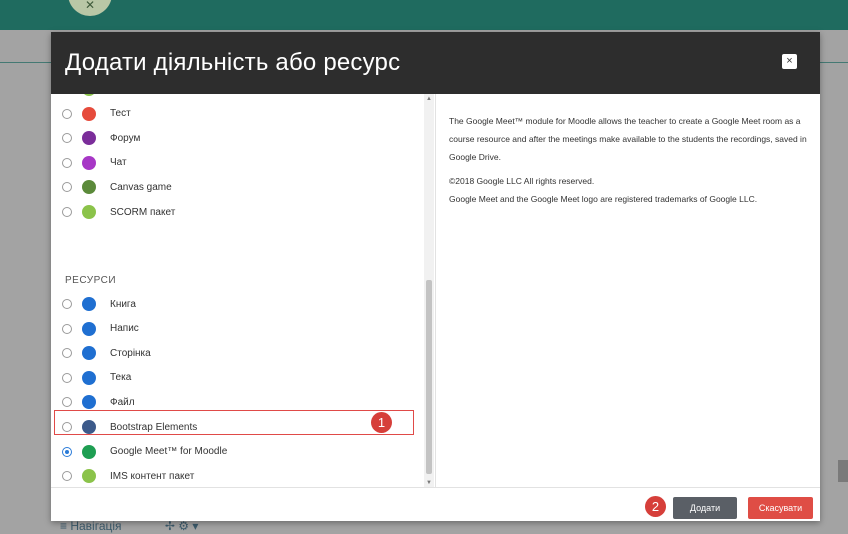 The image size is (848, 534). I want to click on close-icon: ×, so click(789, 61).